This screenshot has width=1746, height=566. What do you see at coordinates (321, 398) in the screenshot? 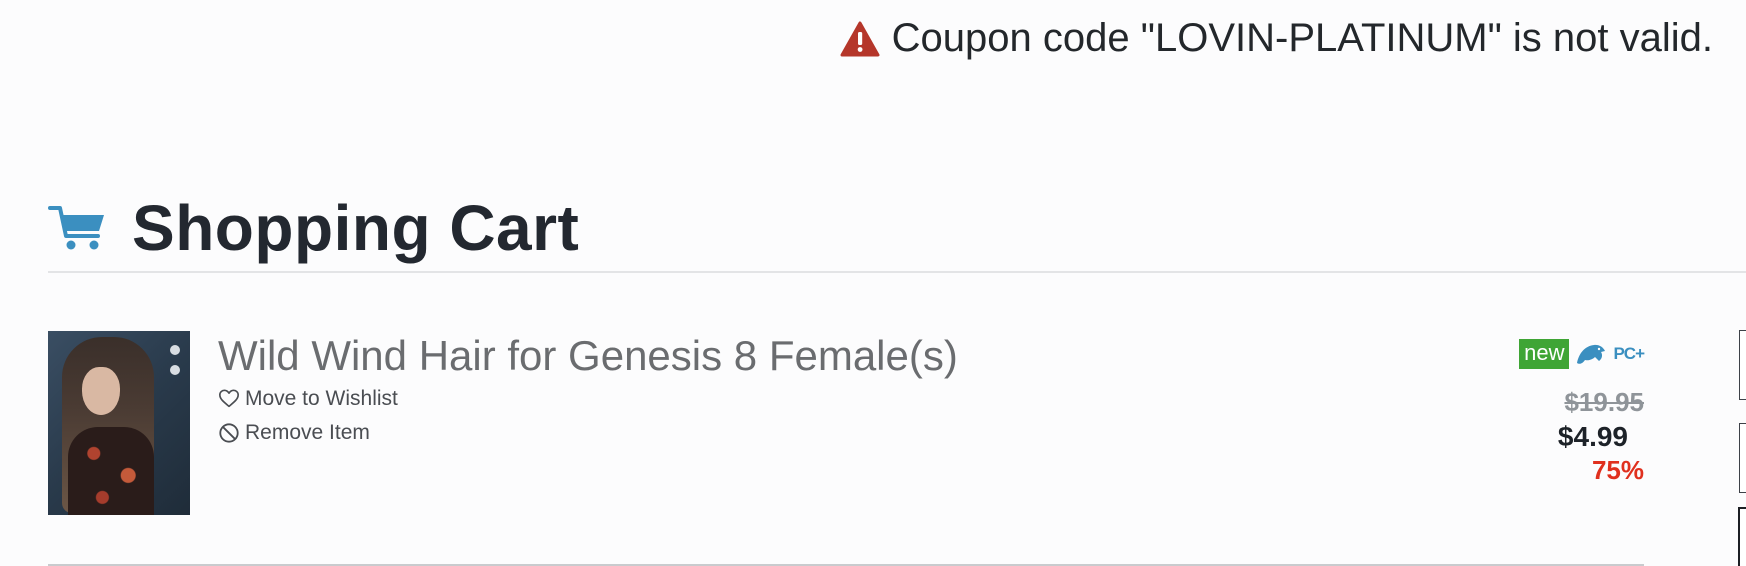
I see `move-to-wishlist-label: Move to Wishlist` at bounding box center [321, 398].